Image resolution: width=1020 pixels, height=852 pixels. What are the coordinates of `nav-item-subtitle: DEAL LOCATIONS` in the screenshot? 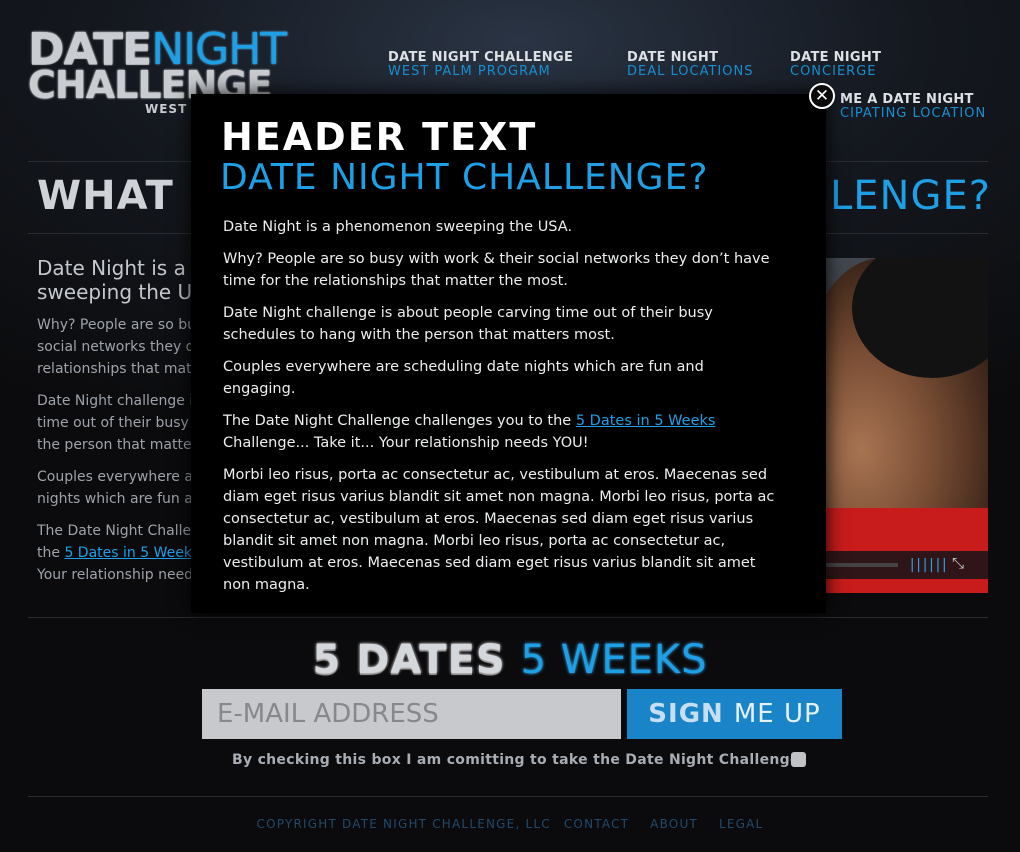 It's located at (690, 72).